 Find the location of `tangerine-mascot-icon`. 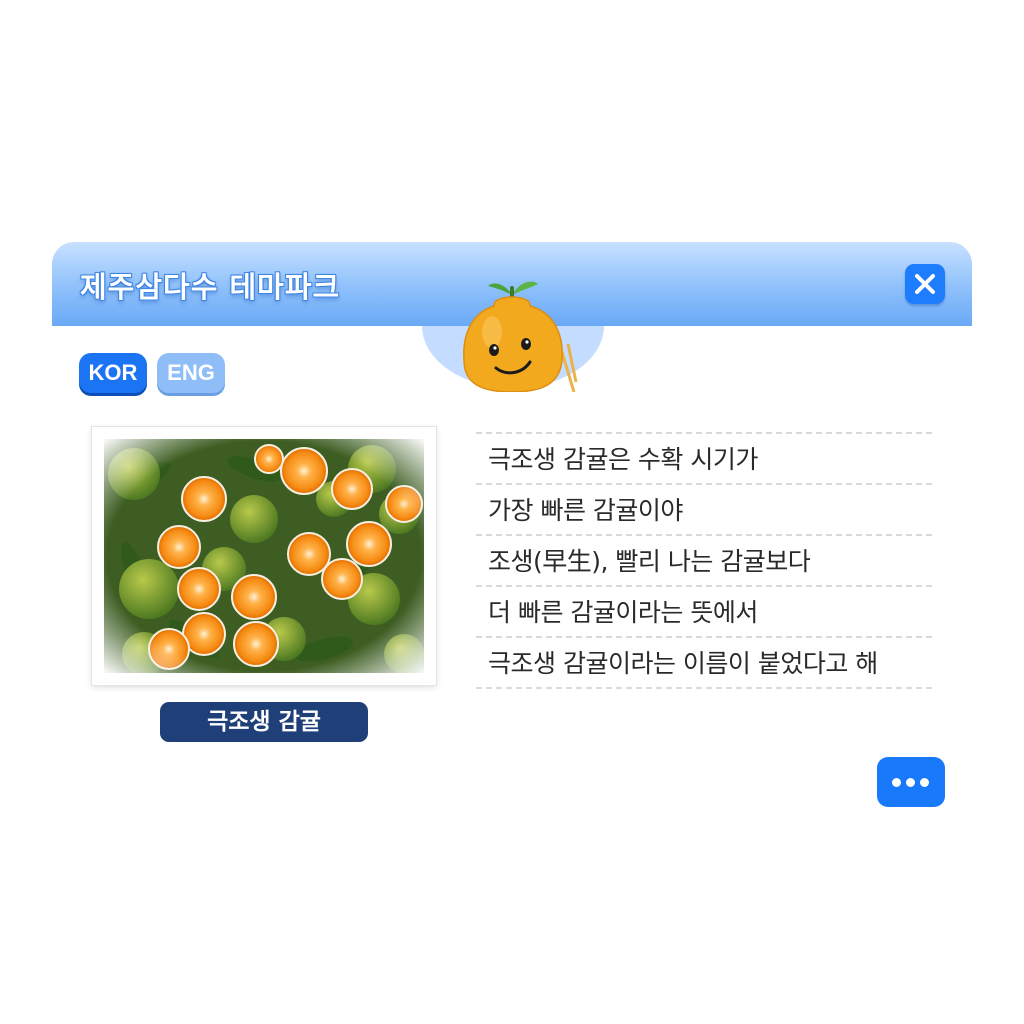

tangerine-mascot-icon is located at coordinates (520, 336).